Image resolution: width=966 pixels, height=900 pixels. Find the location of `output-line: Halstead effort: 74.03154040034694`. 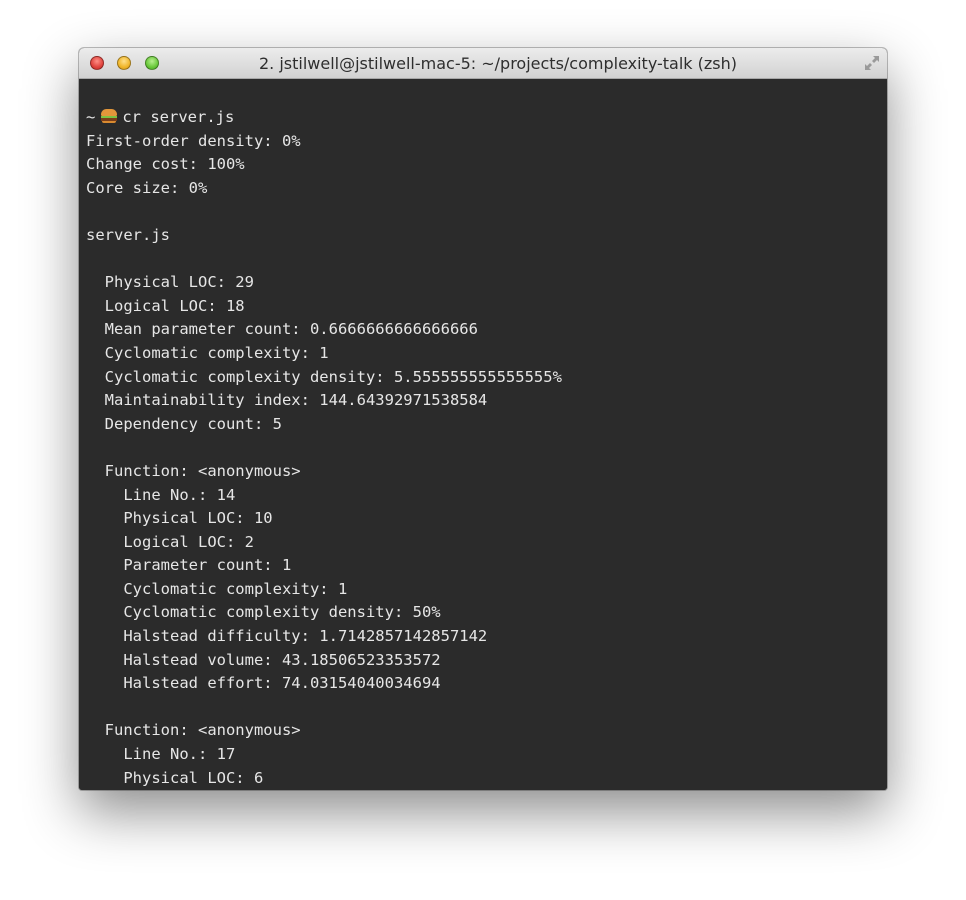

output-line: Halstead effort: 74.03154040034694 is located at coordinates (263, 683).